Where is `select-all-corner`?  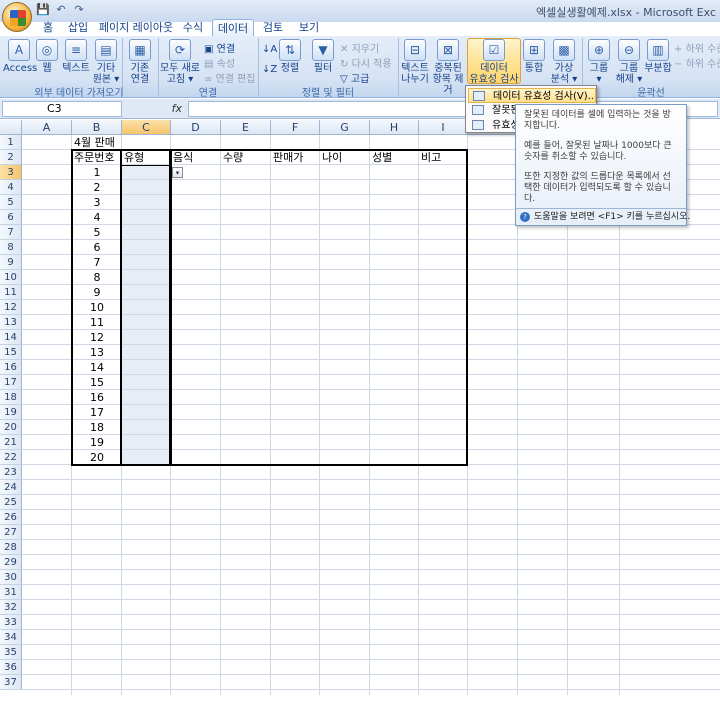
select-all-corner is located at coordinates (11, 127).